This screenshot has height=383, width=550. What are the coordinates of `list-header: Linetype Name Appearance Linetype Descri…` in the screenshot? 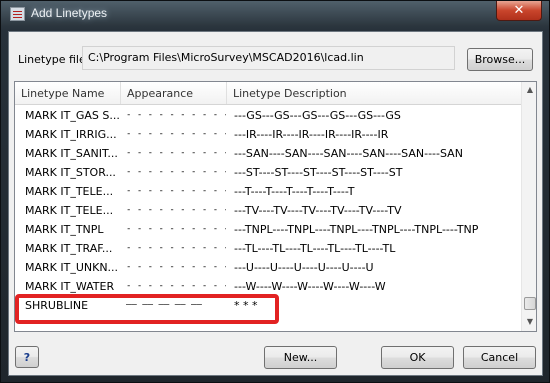 It's located at (268, 93).